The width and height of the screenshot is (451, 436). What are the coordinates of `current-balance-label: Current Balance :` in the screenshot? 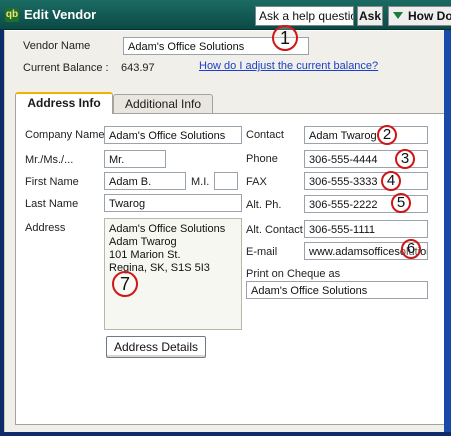 It's located at (66, 68).